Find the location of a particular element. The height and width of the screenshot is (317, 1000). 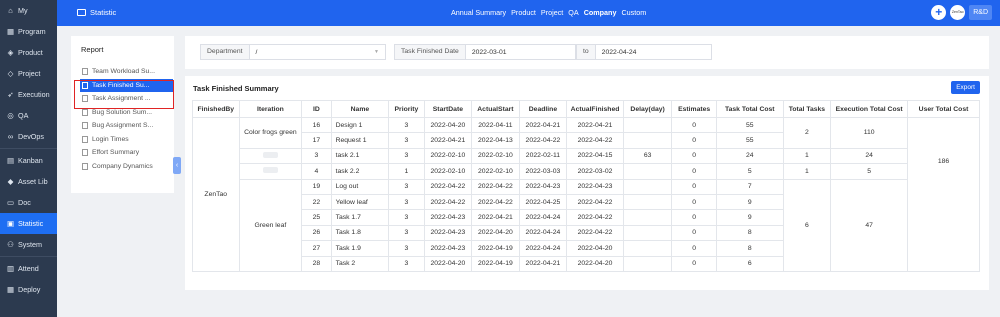

nav-item-doc: ▭ Doc is located at coordinates (28, 202).